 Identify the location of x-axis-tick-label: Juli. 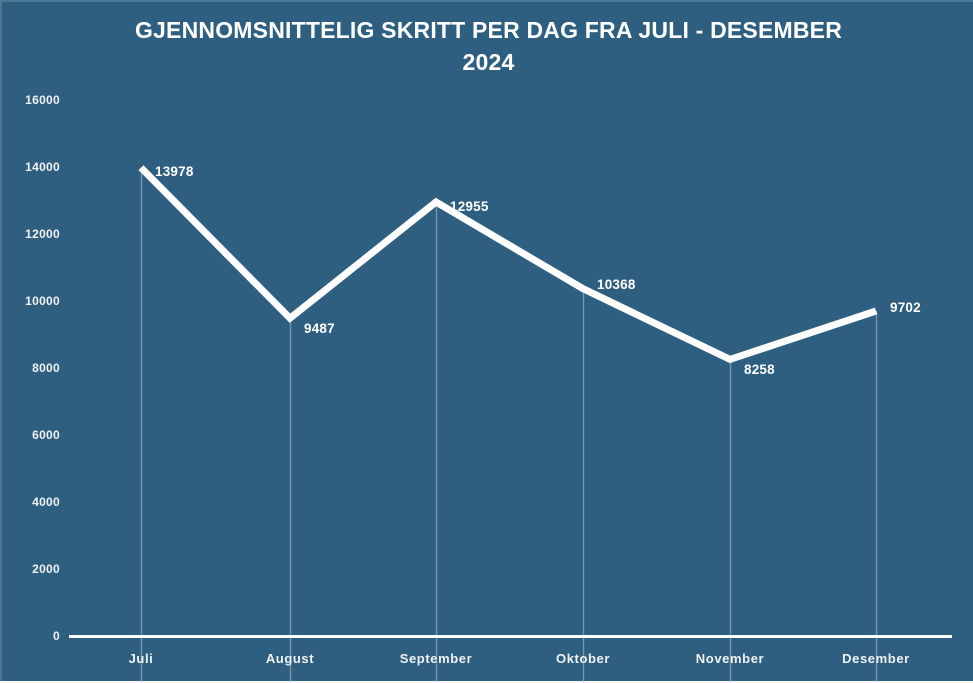
(141, 658).